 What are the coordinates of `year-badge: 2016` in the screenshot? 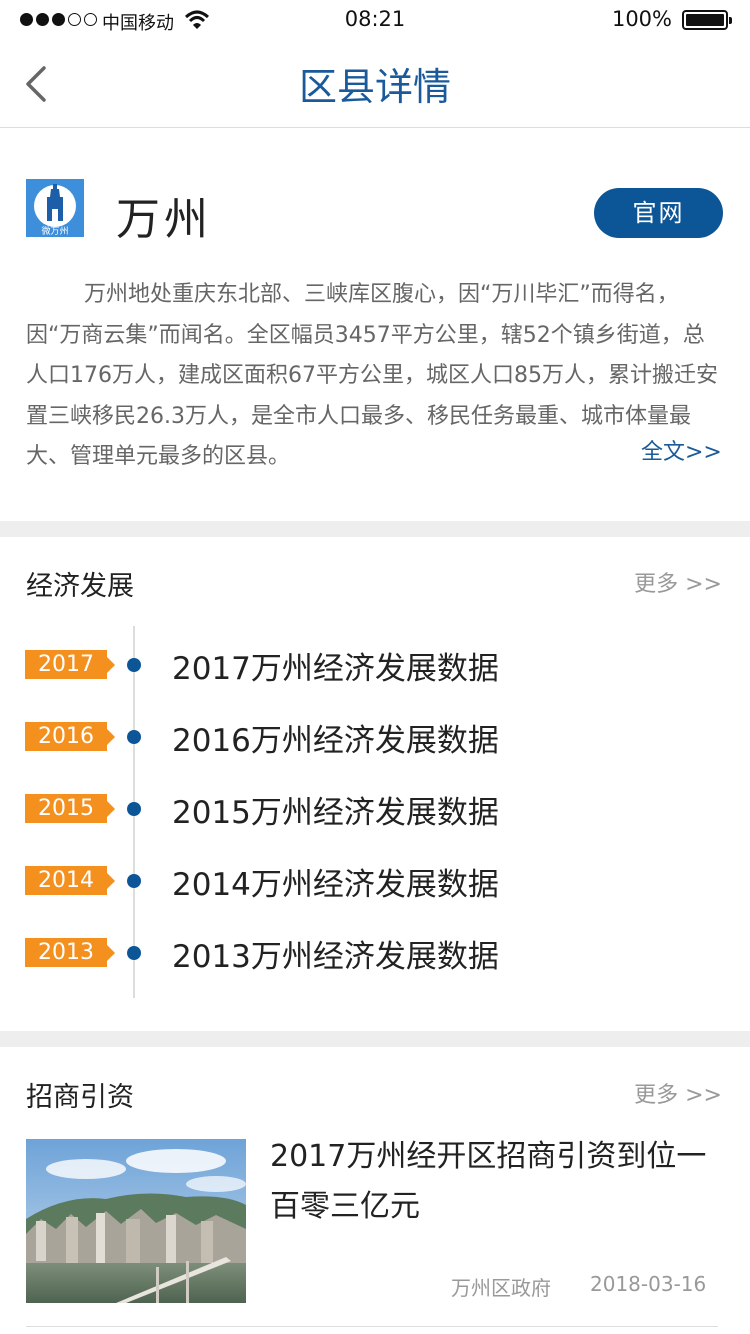 It's located at (70, 736).